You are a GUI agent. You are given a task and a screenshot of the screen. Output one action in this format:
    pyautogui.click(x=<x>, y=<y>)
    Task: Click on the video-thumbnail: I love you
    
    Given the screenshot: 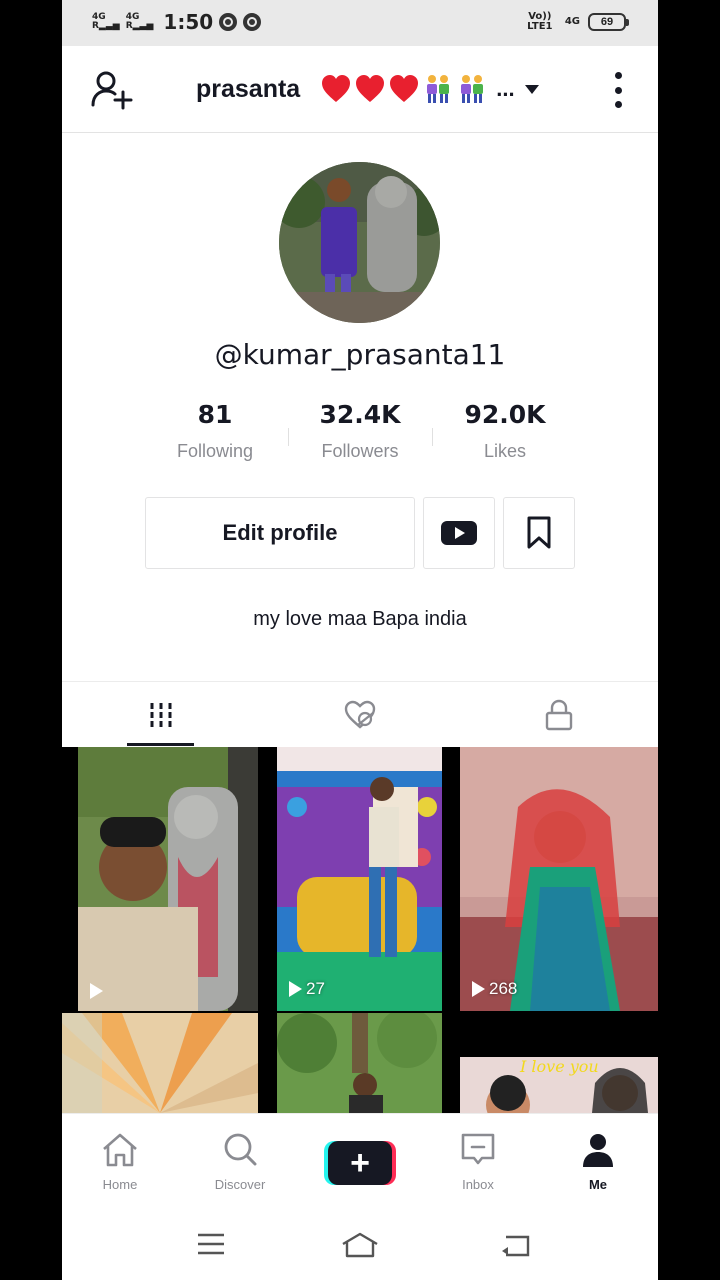 What is the action you would take?
    pyautogui.click(x=559, y=1063)
    